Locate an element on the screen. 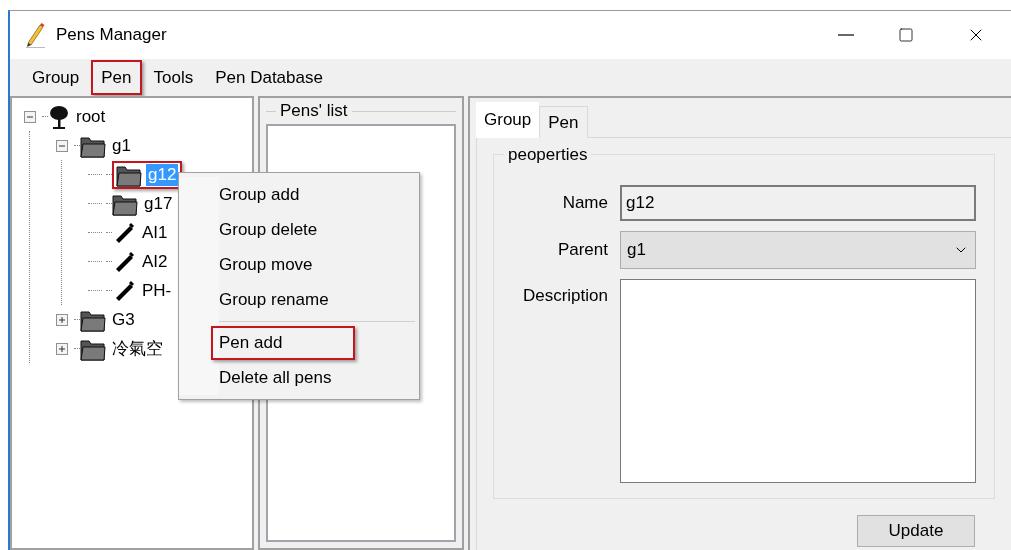 The image size is (1011, 550). window-title: Pens Manager is located at coordinates (111, 35).